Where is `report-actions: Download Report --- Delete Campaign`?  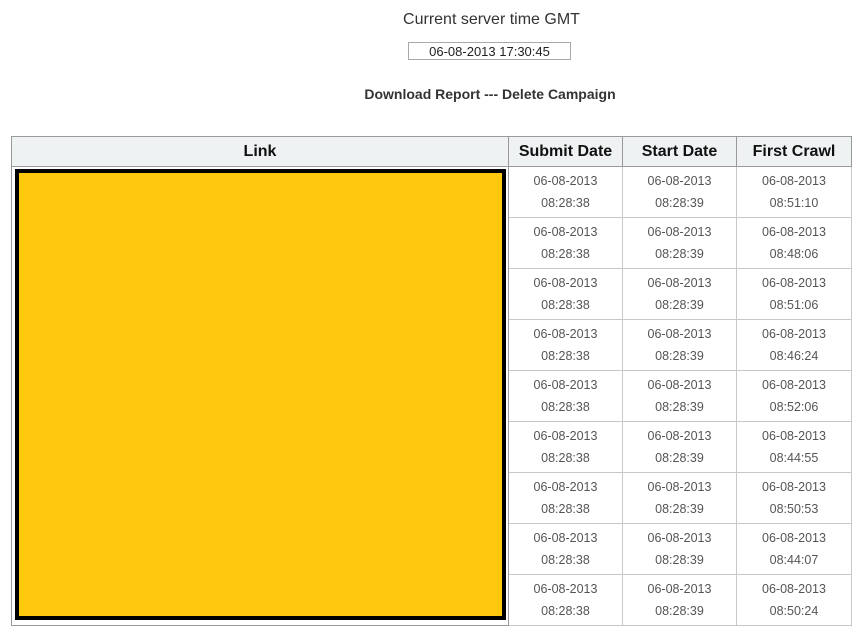 report-actions: Download Report --- Delete Campaign is located at coordinates (426, 94).